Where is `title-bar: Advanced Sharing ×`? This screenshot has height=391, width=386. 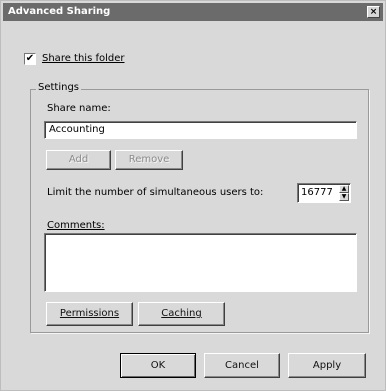
title-bar: Advanced Sharing × is located at coordinates (193, 12).